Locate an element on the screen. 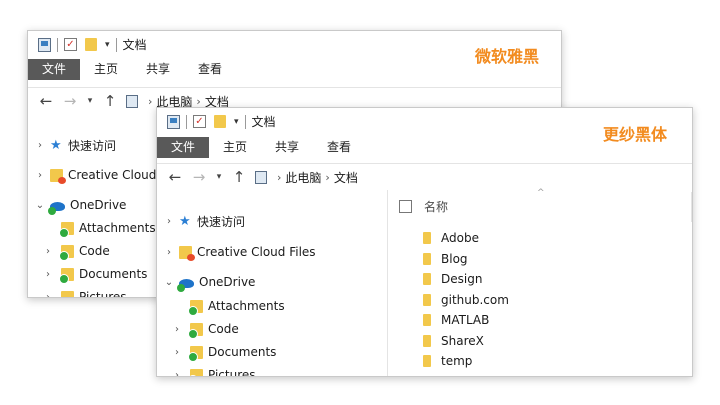  list-item: ShareX is located at coordinates (466, 341).